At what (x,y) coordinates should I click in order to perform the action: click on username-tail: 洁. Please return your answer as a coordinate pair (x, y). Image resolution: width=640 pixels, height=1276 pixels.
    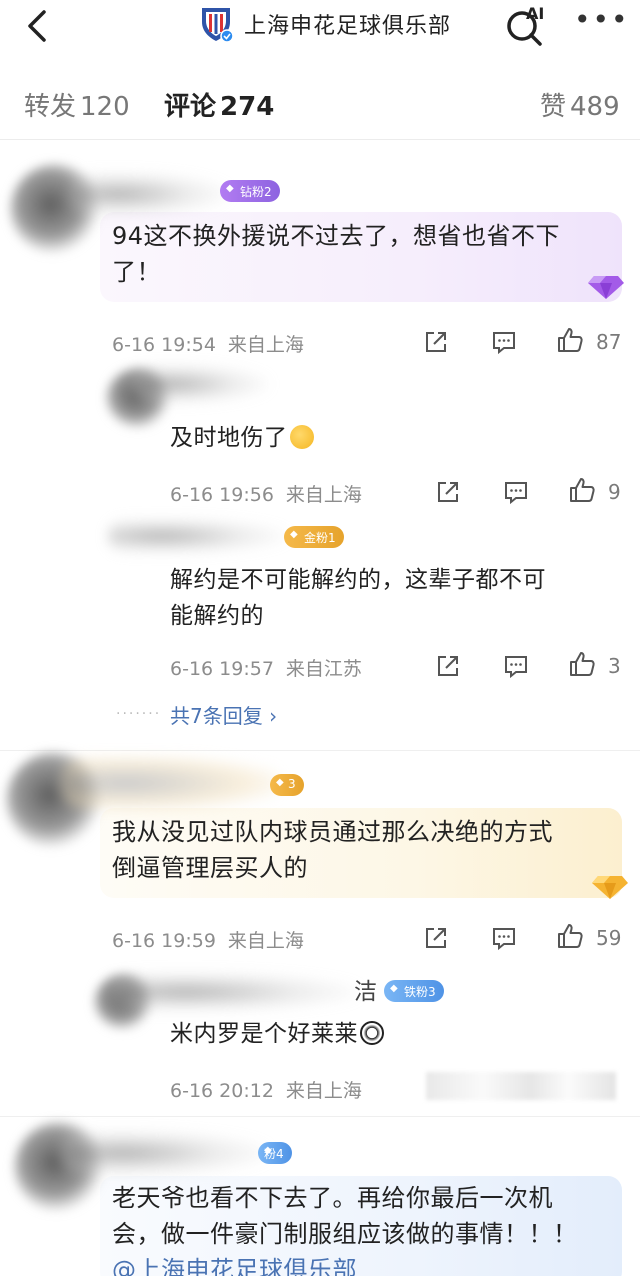
    Looking at the image, I should click on (366, 992).